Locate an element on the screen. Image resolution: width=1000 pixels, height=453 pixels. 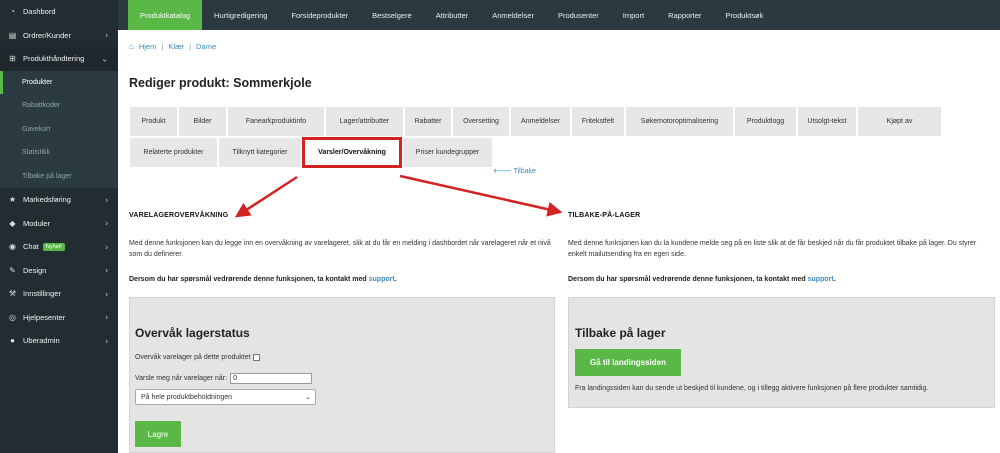
home-icon: ⌂ is located at coordinates (131, 46).